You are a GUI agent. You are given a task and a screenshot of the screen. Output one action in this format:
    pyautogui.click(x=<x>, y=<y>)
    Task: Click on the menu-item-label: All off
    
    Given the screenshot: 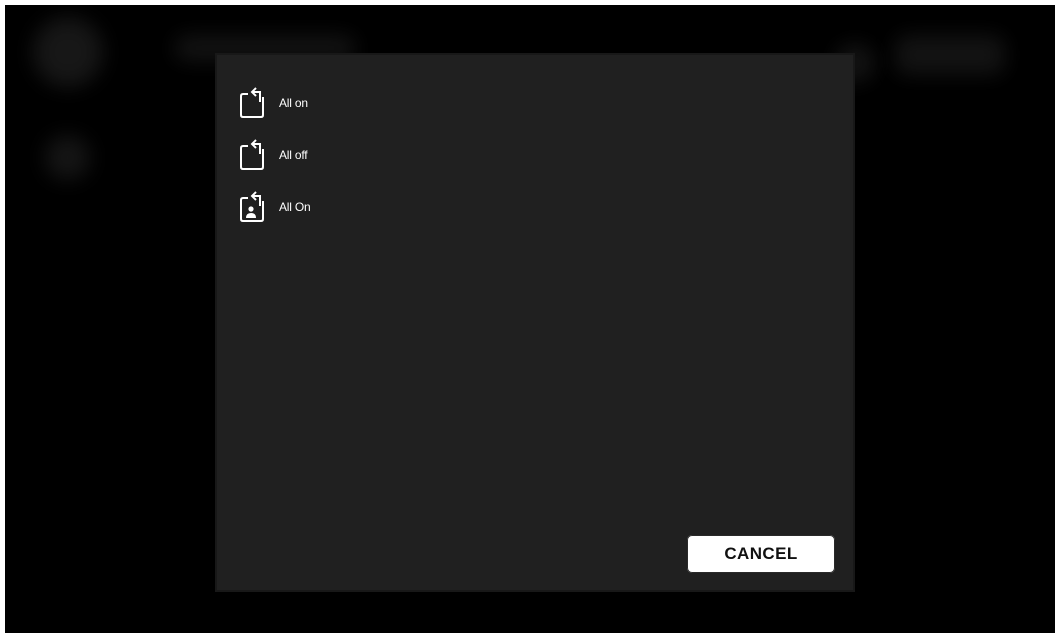 What is the action you would take?
    pyautogui.click(x=293, y=155)
    